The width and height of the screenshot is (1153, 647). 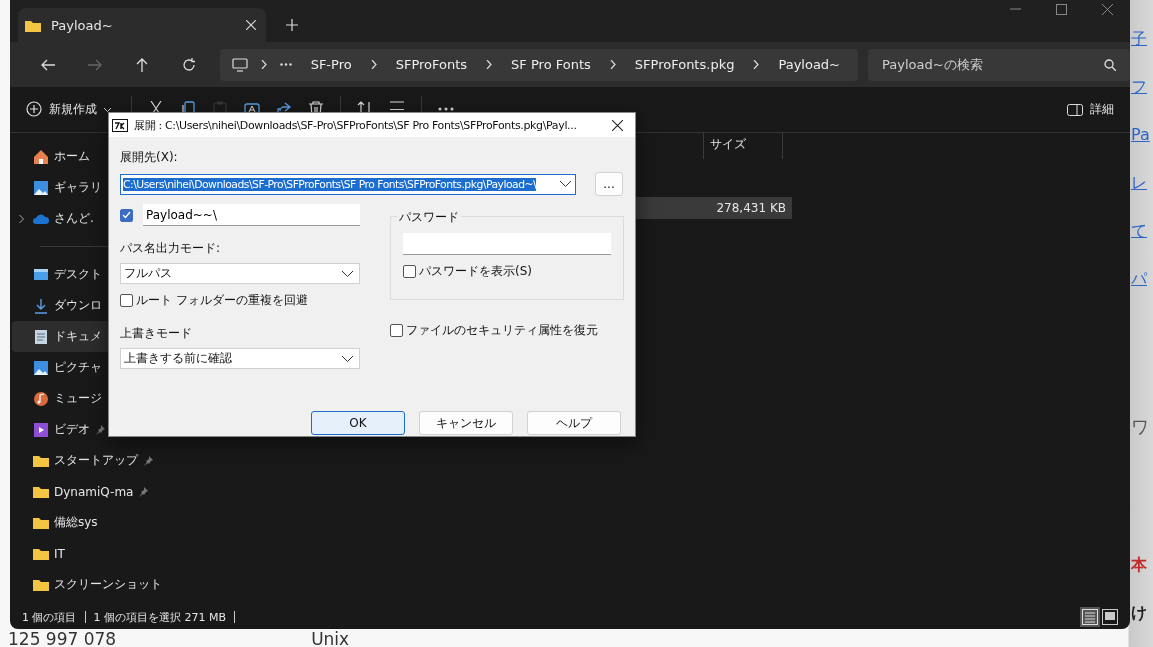 I want to click on checkbox-label: ルート フォルダーの重複を回避, so click(x=222, y=300).